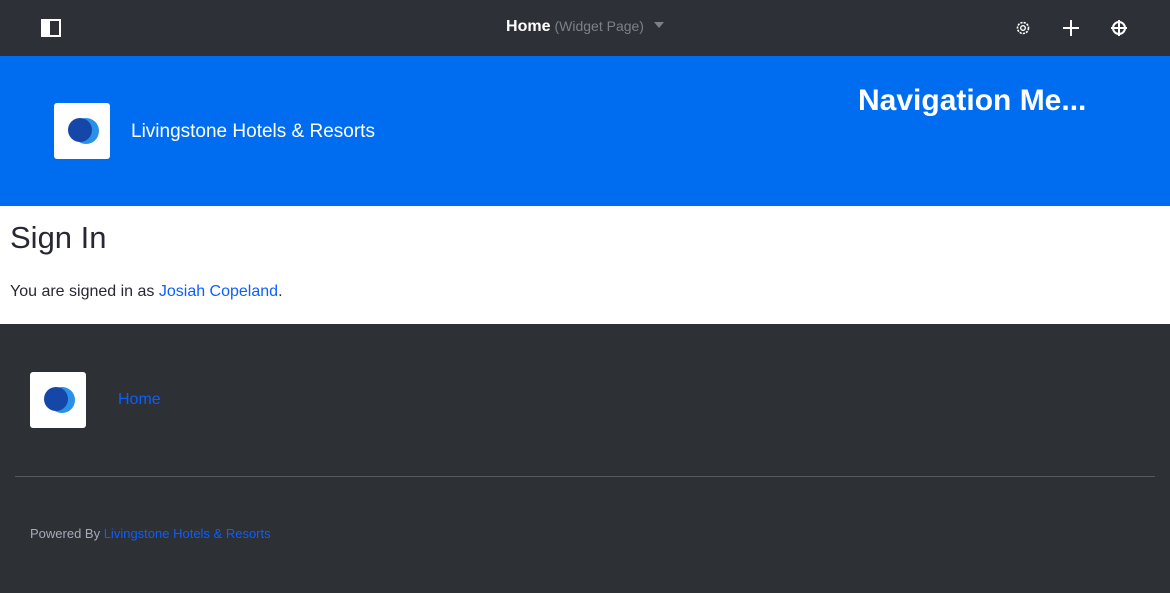  Describe the element at coordinates (58, 400) in the screenshot. I see `footer-logo` at that location.